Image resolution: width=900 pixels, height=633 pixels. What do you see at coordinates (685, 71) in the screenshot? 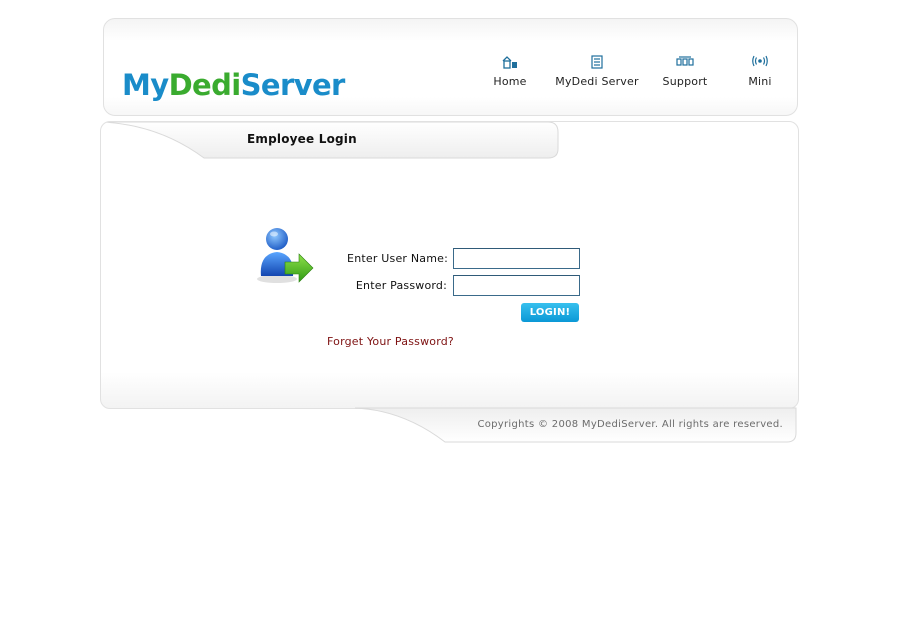
I see `nav-support: Support` at bounding box center [685, 71].